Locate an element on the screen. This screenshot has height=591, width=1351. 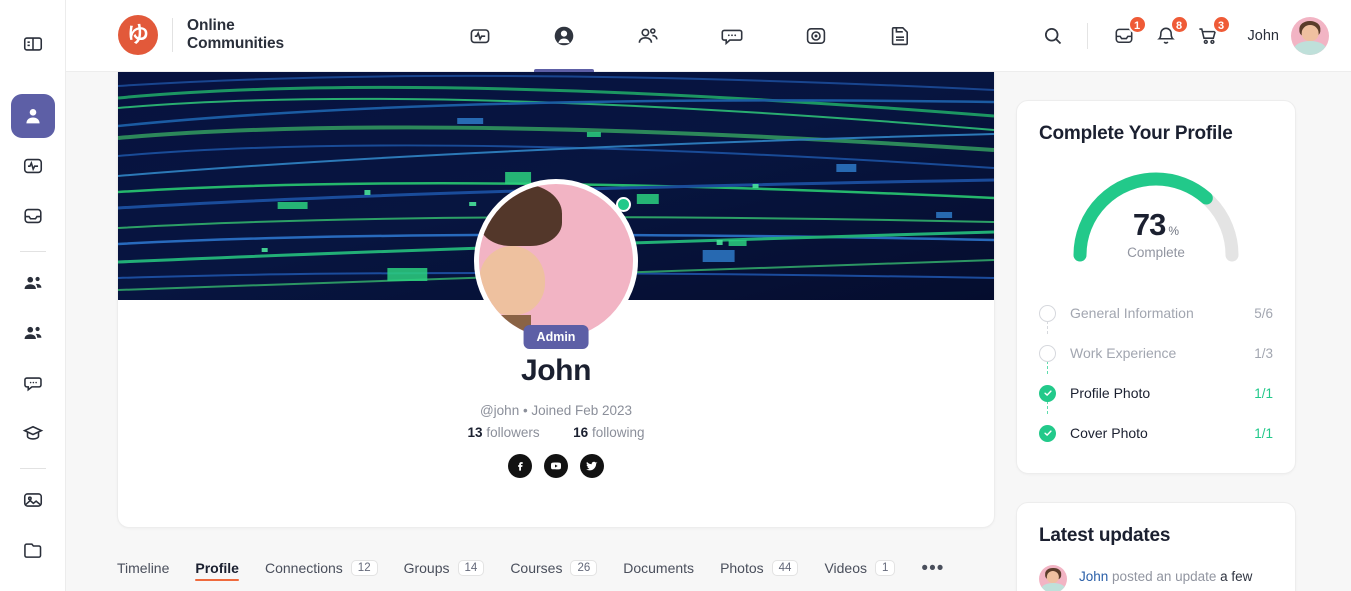
gauge-percent-unit: % is located at coordinates (1174, 231).